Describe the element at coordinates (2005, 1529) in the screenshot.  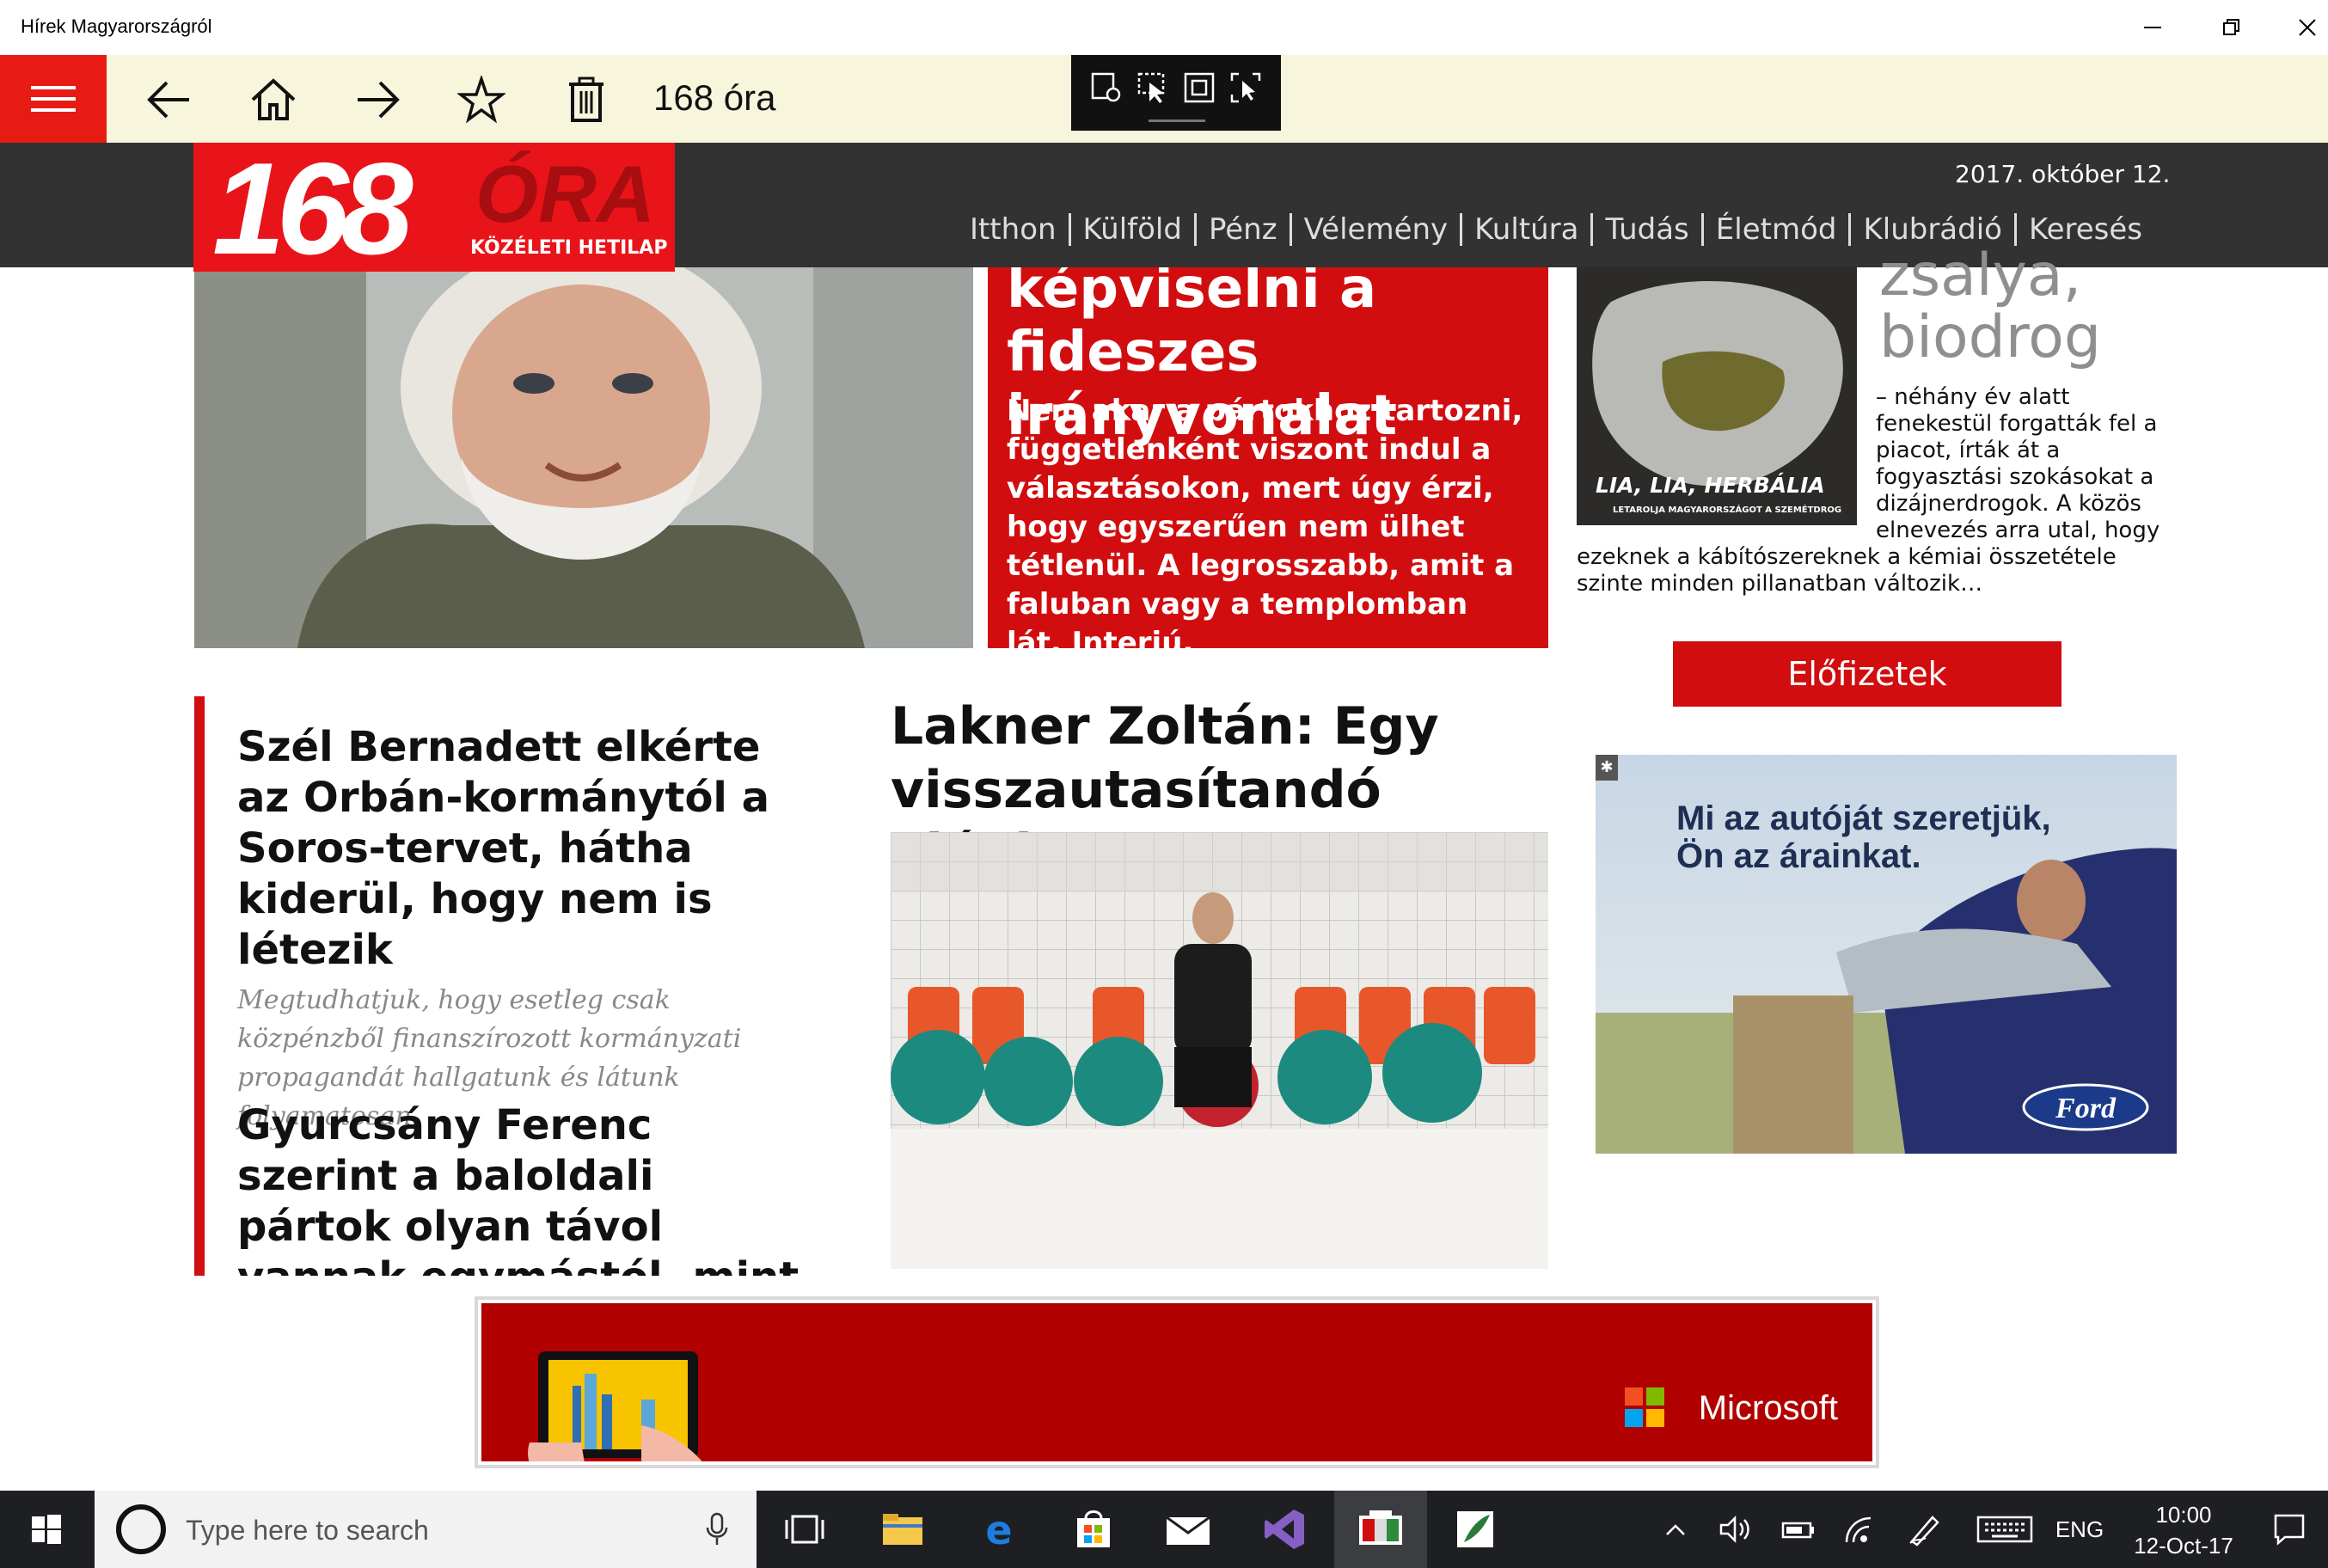
I see `touch-keyboard-icon` at that location.